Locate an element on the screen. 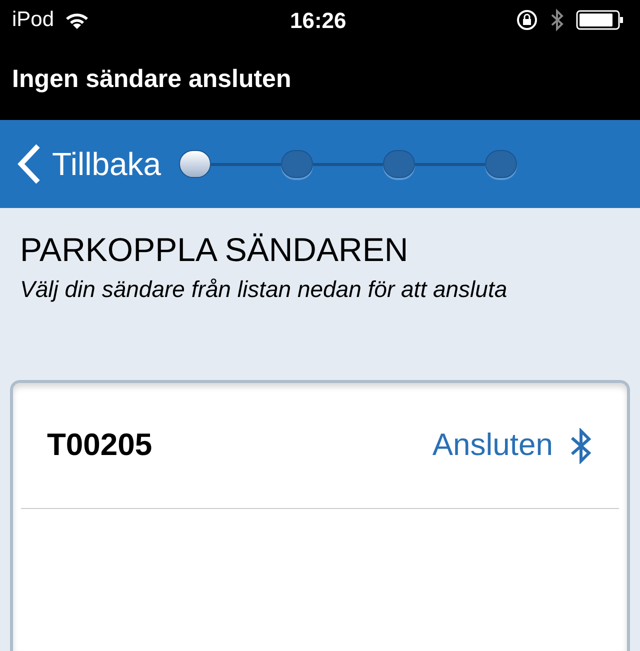 This screenshot has height=651, width=640. back-button: Tillbaka is located at coordinates (89, 164).